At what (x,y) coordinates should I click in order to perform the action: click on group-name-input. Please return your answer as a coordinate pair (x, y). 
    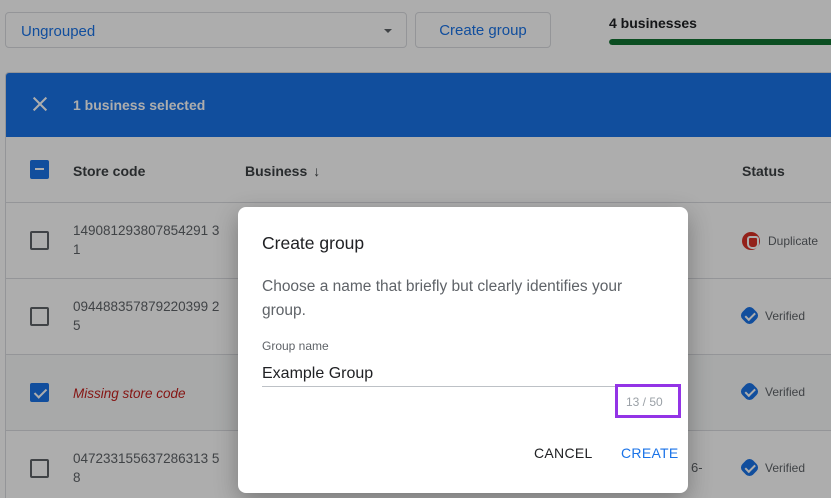
    Looking at the image, I should click on (439, 374).